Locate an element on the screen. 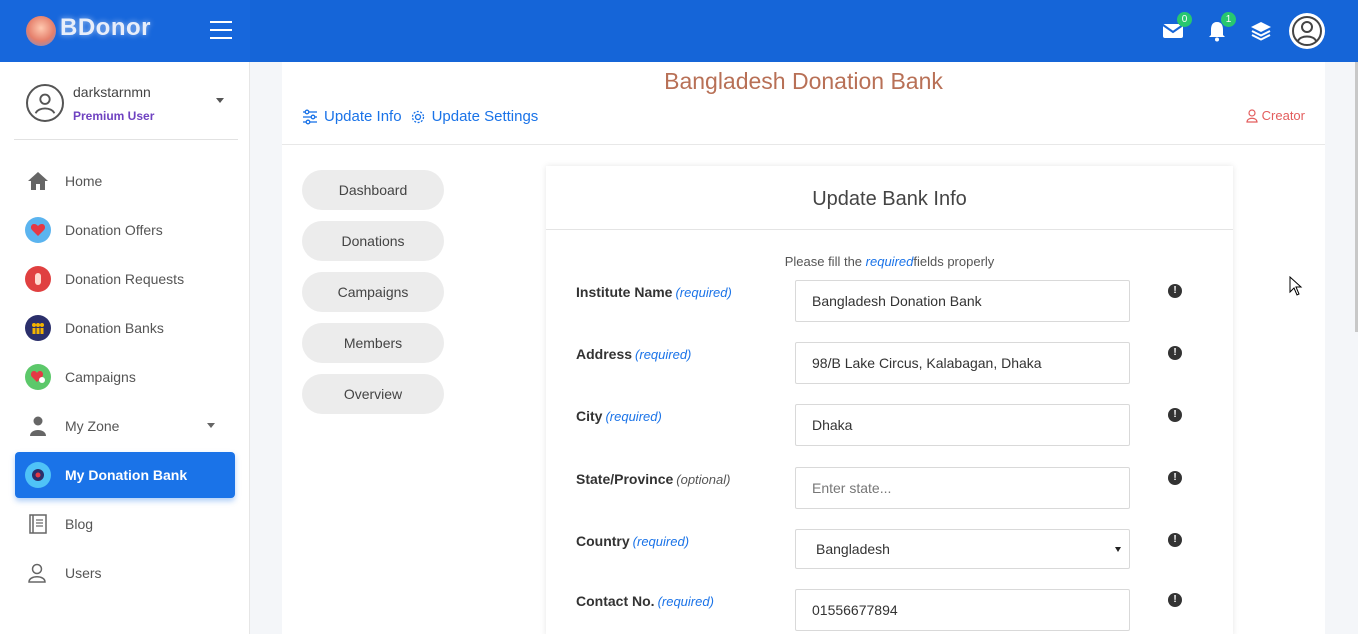  institute-name-input is located at coordinates (962, 301).